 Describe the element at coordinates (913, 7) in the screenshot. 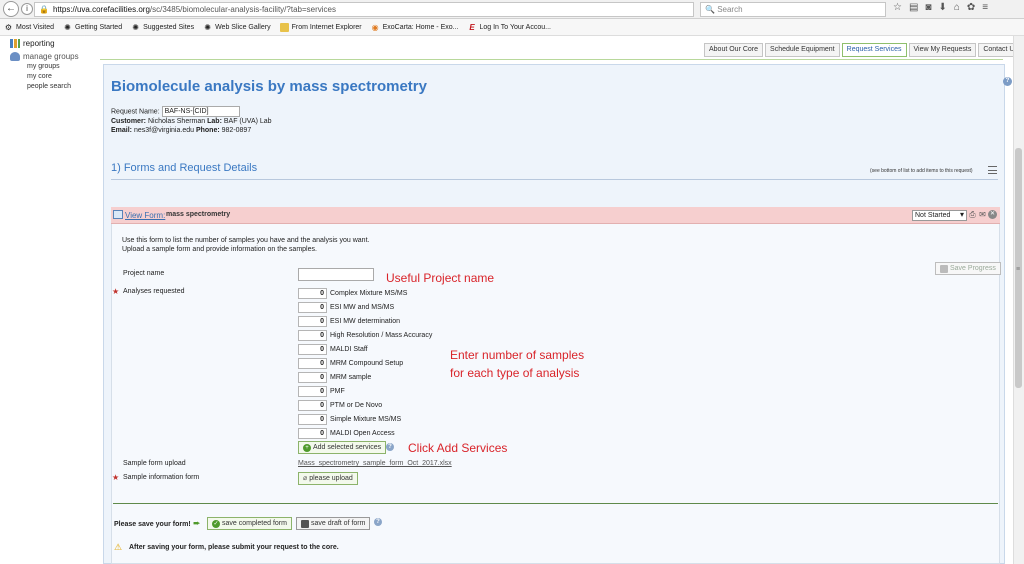

I see `reading-list-icon: ▤` at that location.